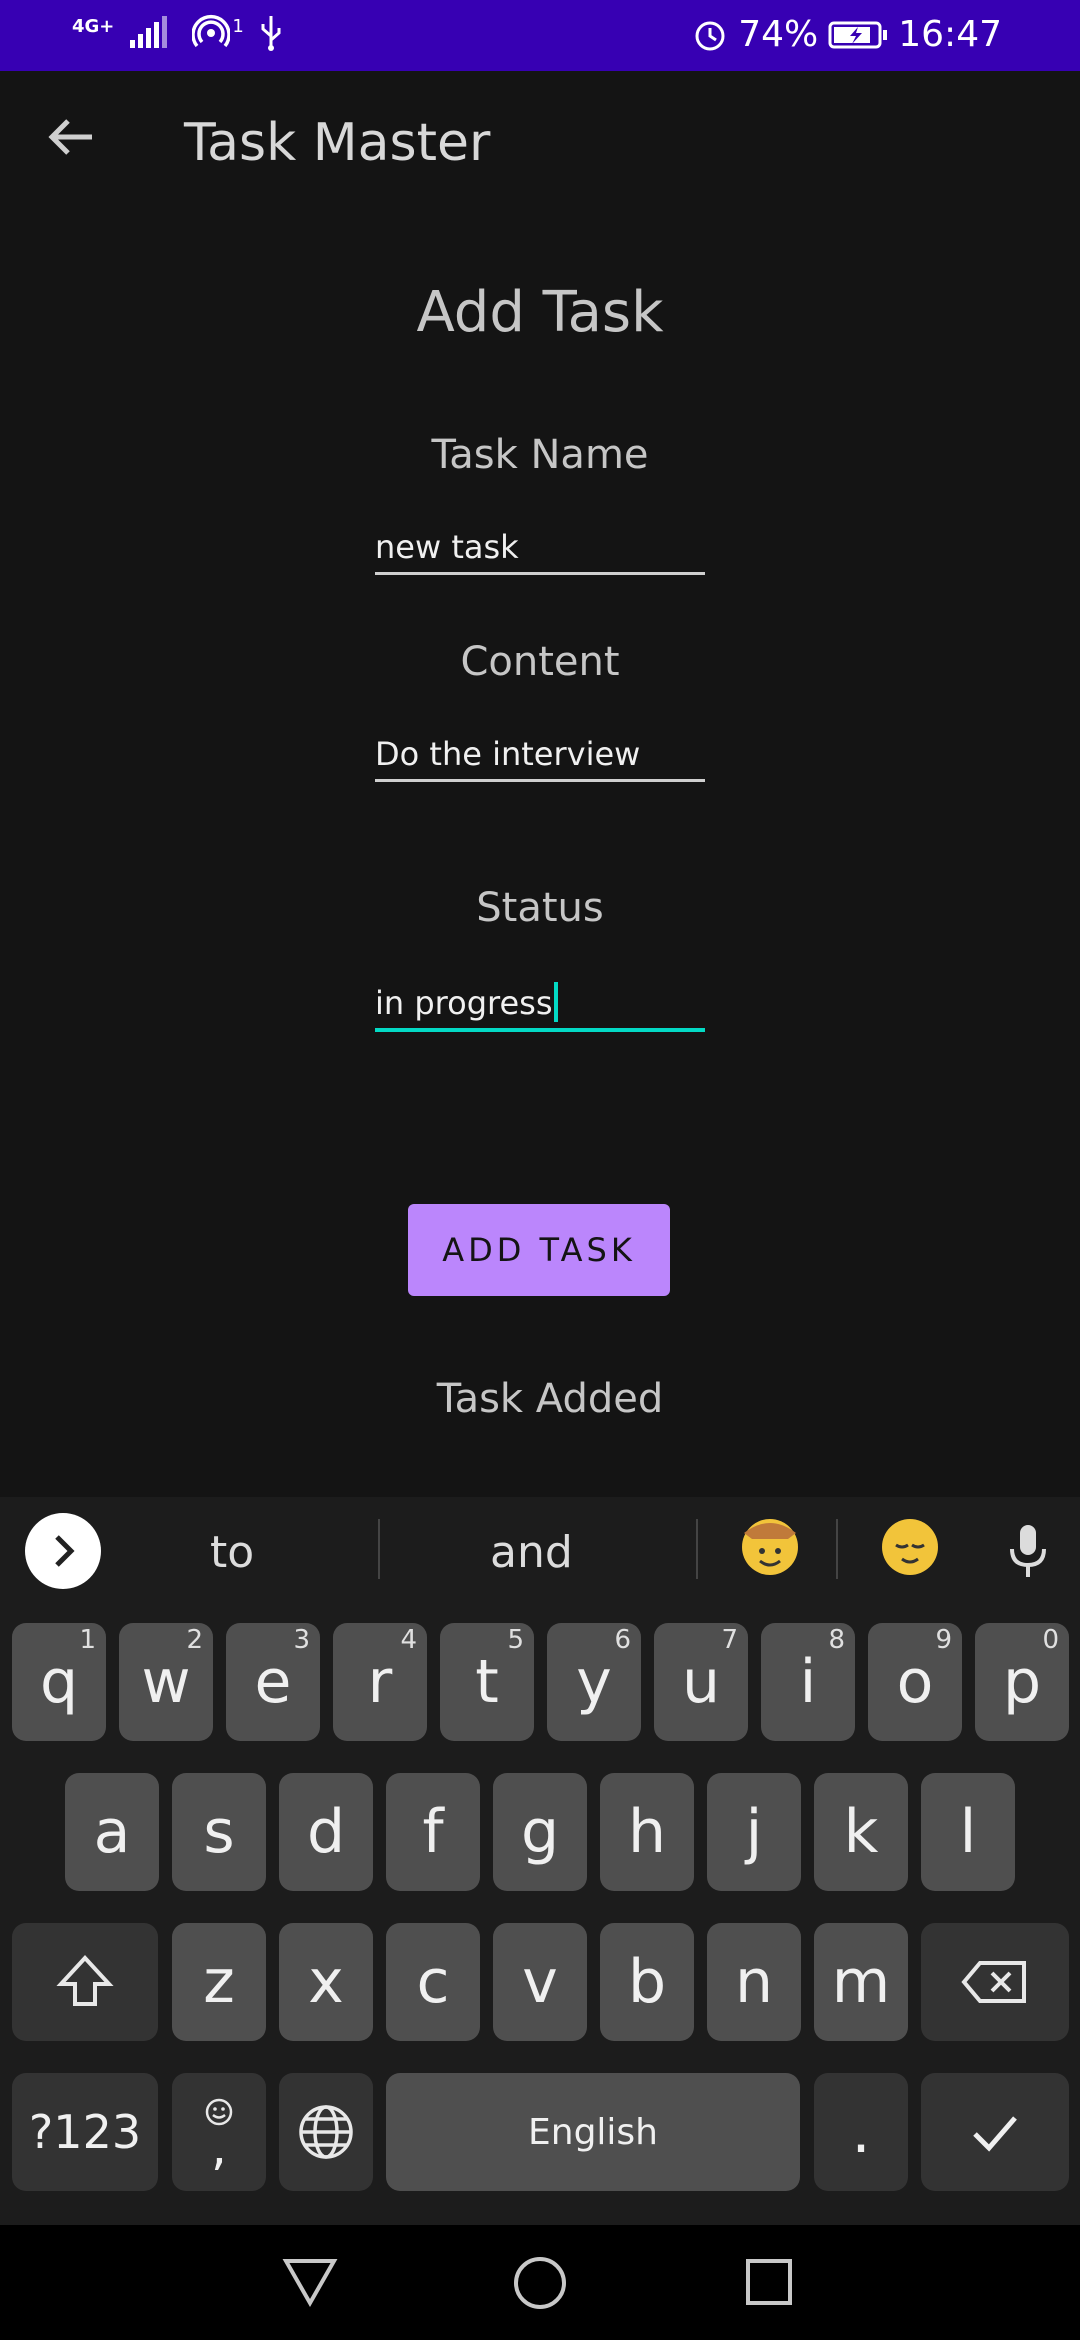  I want to click on add-task-button: ADD TASK, so click(539, 1250).